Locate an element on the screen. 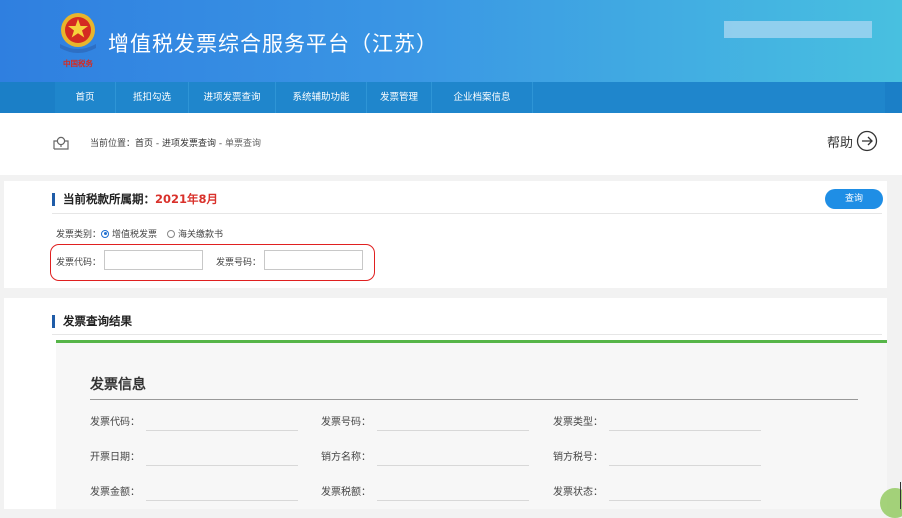  radio-vat-invoice: 增值税发票 is located at coordinates (129, 233).